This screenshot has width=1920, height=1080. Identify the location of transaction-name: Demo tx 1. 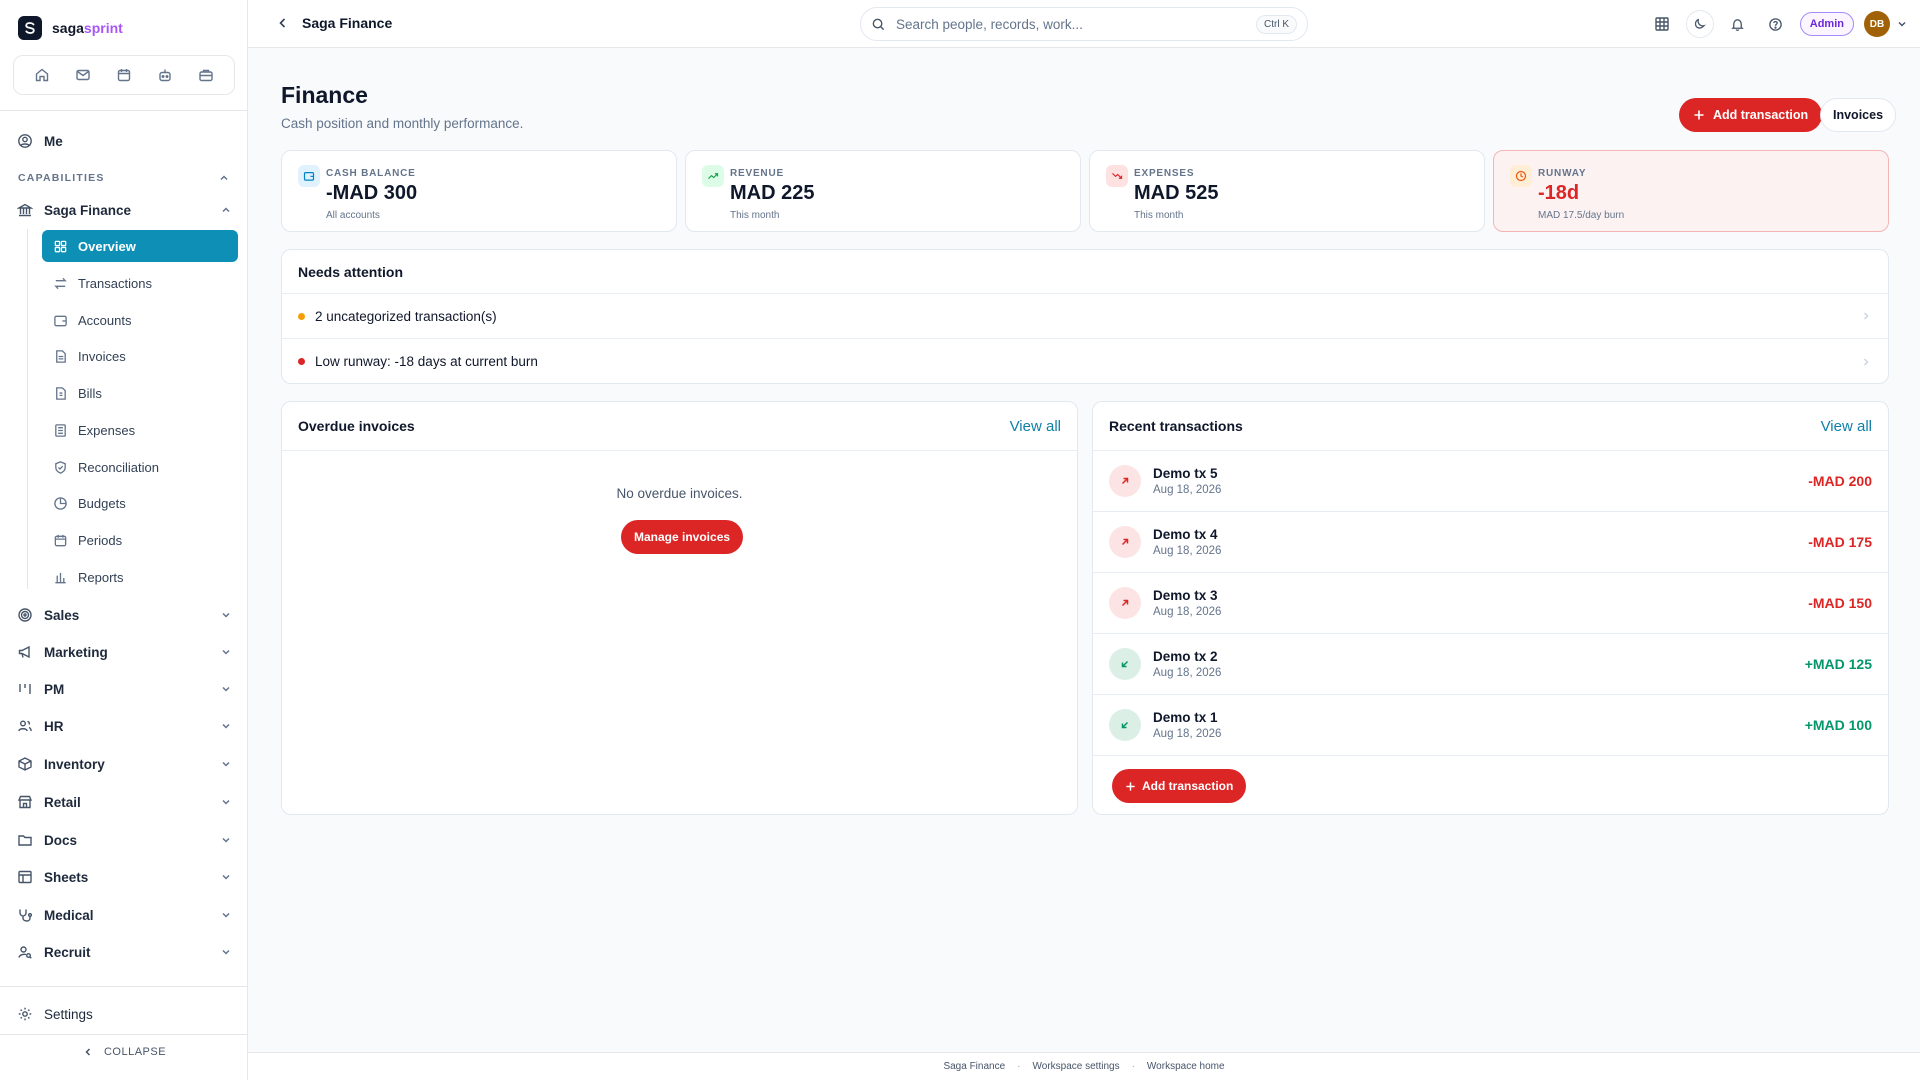
(1185, 717).